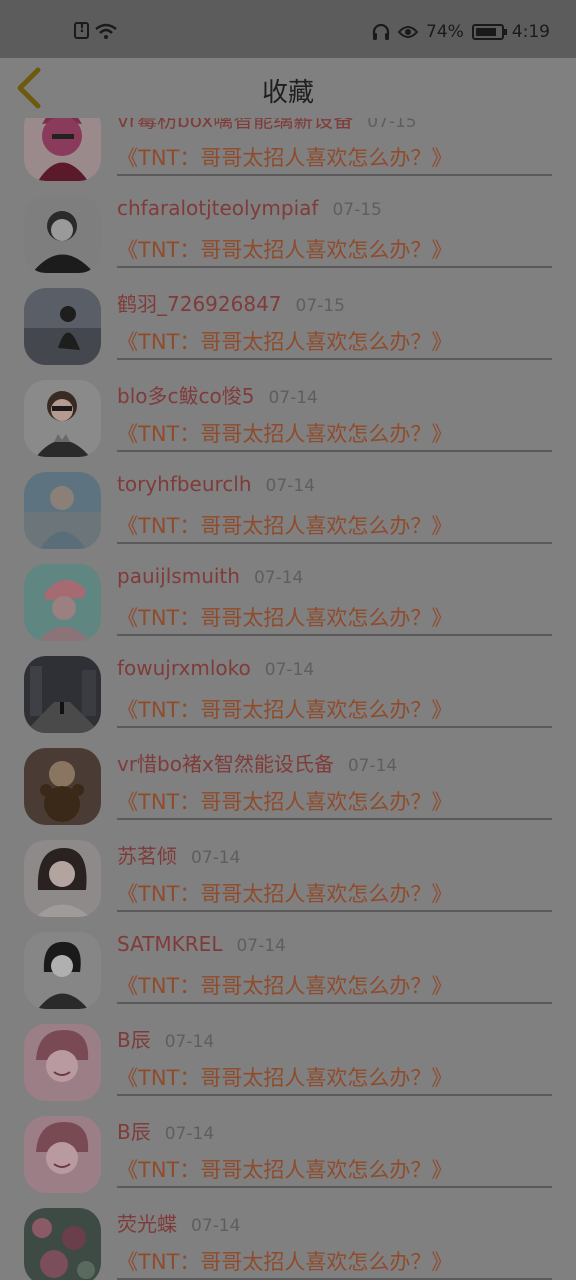 The image size is (576, 1280). I want to click on list-item: 鹤羽_726926847 07-15 《TNT：哥哥太招人喜欢怎么办？》, so click(288, 334).